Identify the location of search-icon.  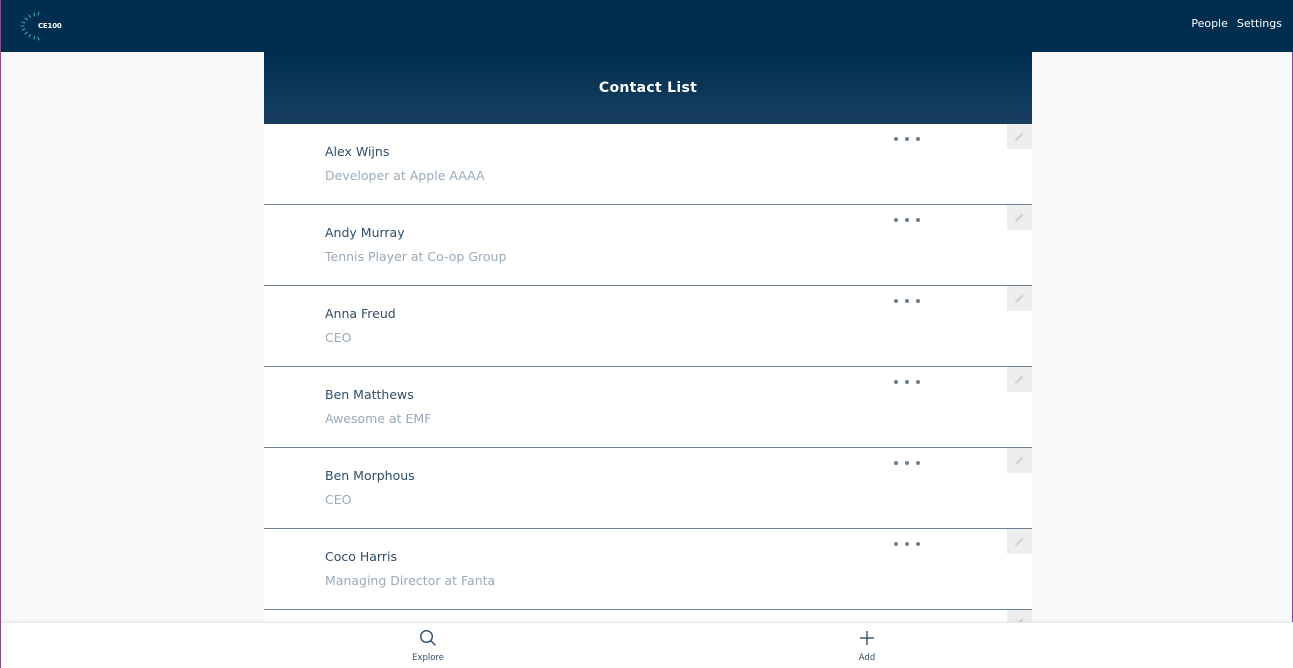
(427, 637).